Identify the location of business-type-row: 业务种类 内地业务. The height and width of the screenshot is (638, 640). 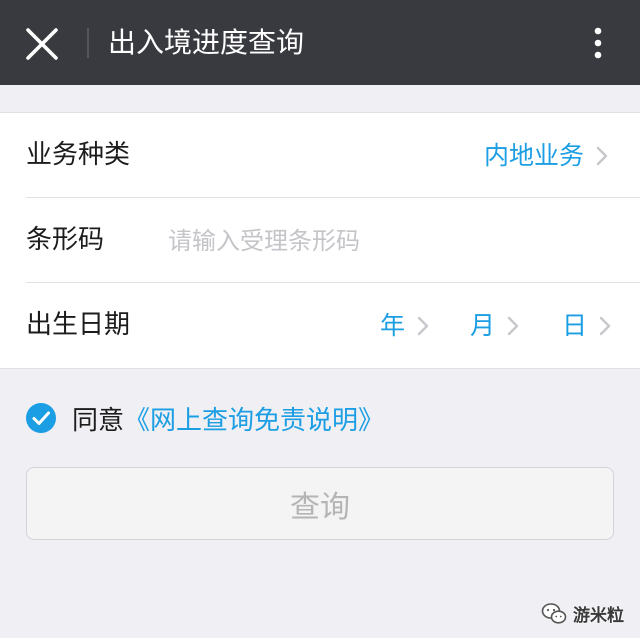
(320, 155).